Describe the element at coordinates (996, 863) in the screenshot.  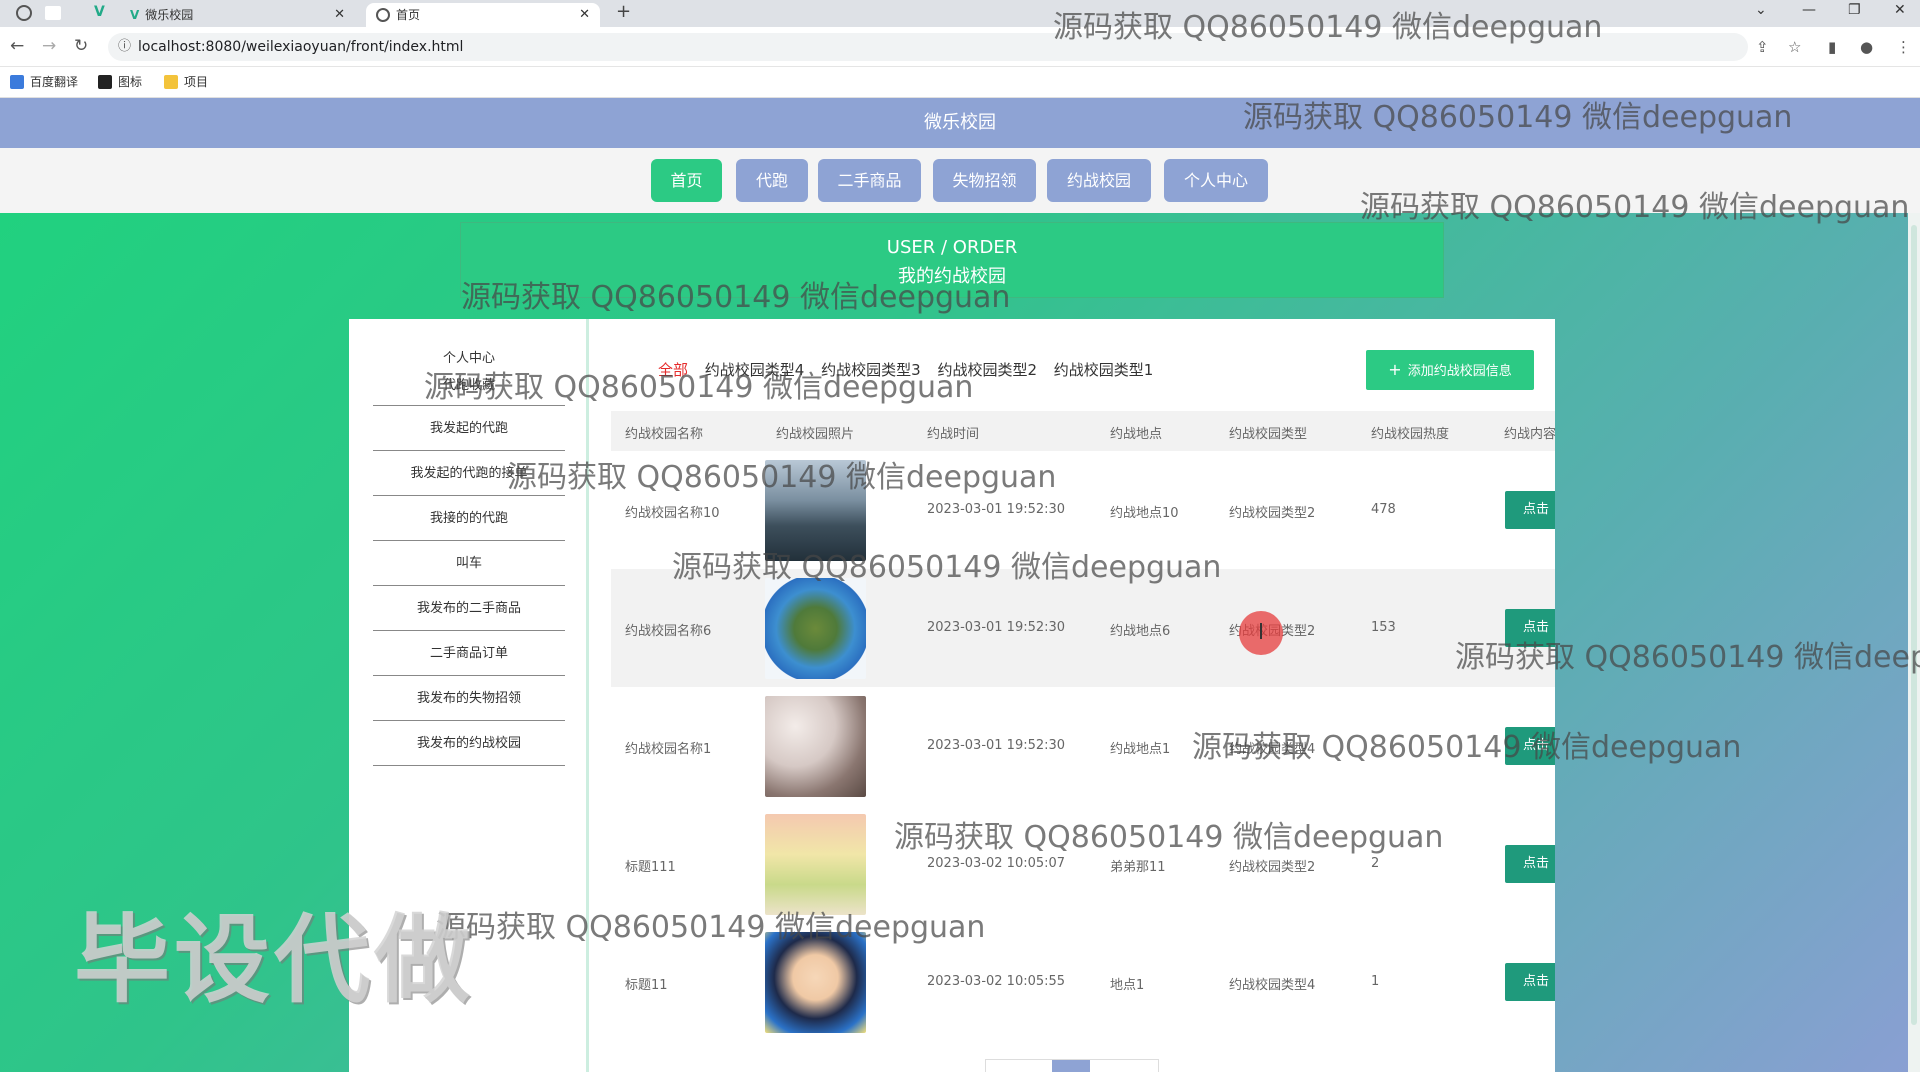
I see `row-time: 2023-03-02 10:05:07` at that location.